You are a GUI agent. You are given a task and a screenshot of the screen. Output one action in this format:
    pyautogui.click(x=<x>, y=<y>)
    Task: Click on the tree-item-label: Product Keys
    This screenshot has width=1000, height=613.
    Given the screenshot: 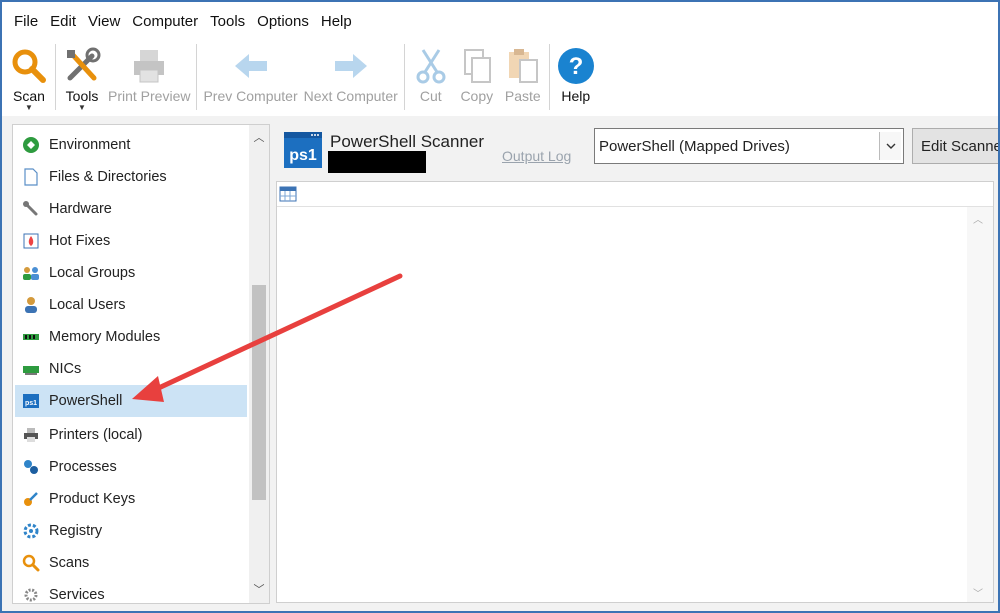 What is the action you would take?
    pyautogui.click(x=92, y=499)
    